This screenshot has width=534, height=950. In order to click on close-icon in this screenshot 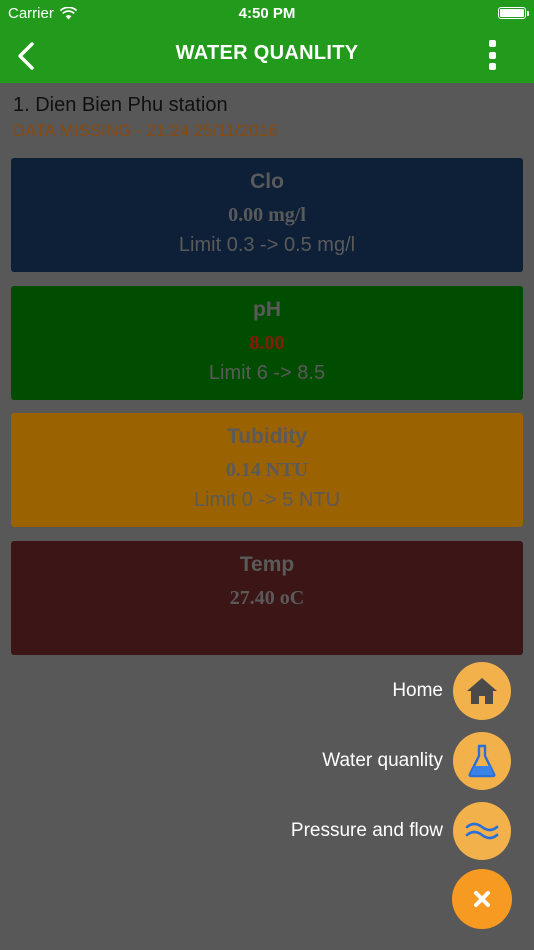, I will do `click(482, 899)`.